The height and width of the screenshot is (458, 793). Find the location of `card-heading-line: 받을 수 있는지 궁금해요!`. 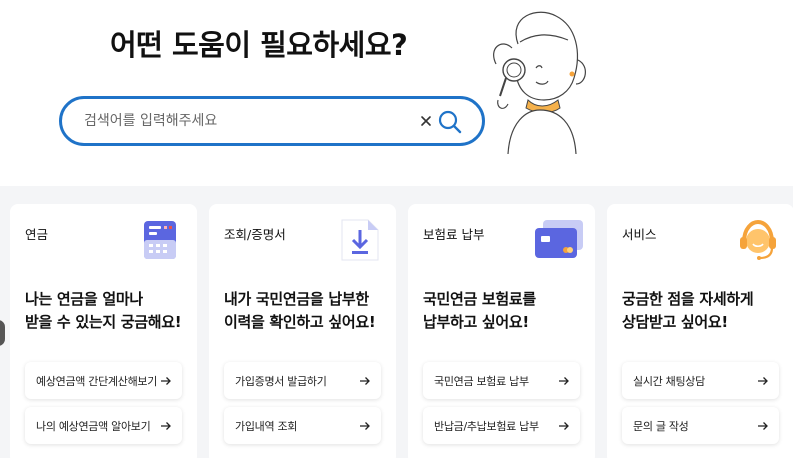

card-heading-line: 받을 수 있는지 궁금해요! is located at coordinates (103, 322).